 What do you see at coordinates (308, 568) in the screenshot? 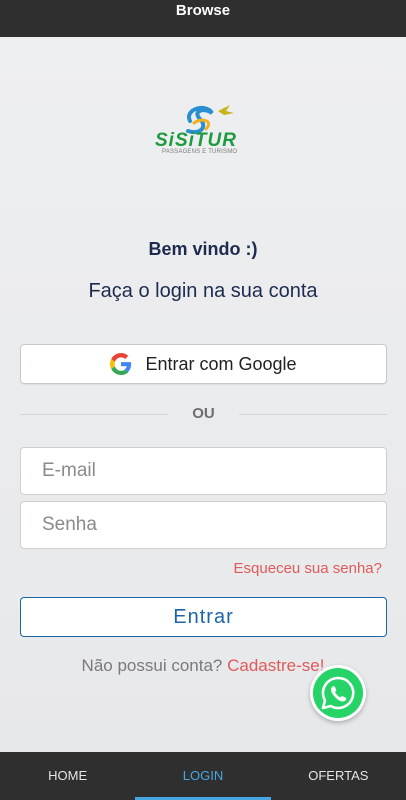
I see `forgot-password-link: Esqueceu sua senha?` at bounding box center [308, 568].